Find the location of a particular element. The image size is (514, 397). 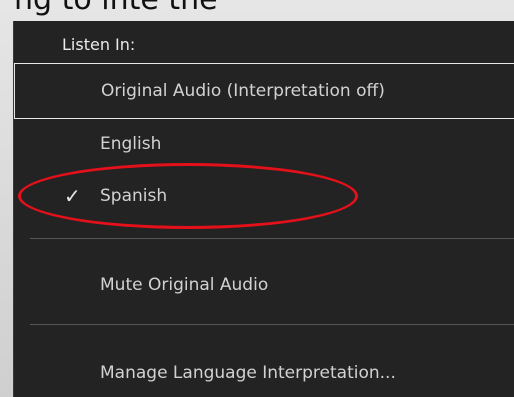

menu-item-original-audio: Original Audio (Interpretation off) is located at coordinates (264, 91).